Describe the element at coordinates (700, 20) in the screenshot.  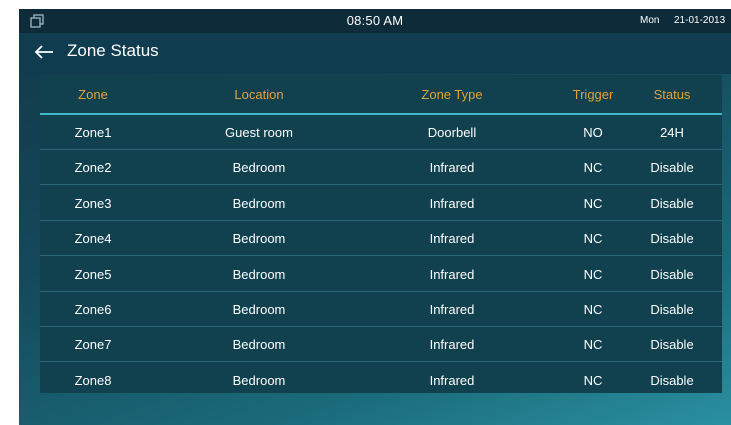
I see `status-date: 21-01-2013` at that location.